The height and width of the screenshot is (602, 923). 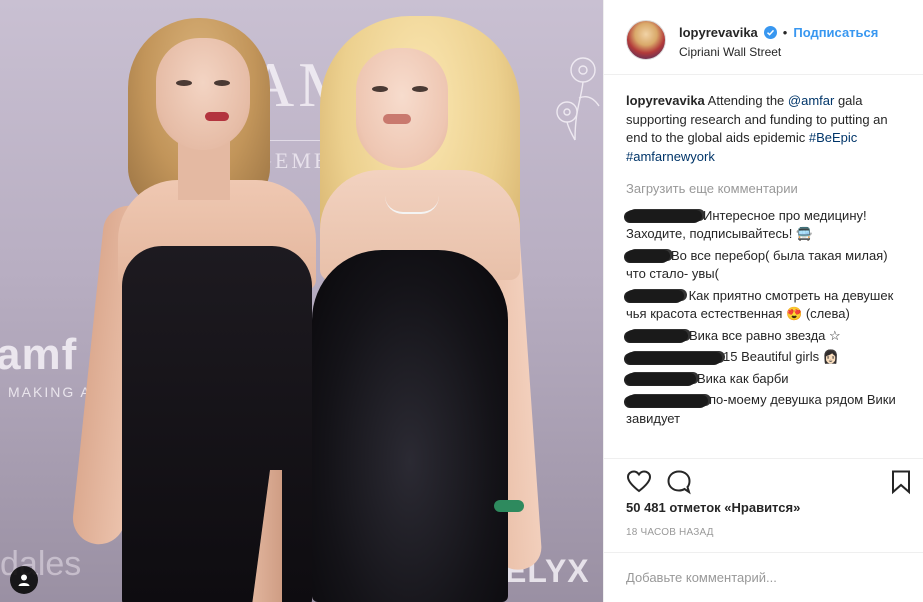 I want to click on comment: 15 Beautiful girls 👩🏻, so click(x=767, y=357).